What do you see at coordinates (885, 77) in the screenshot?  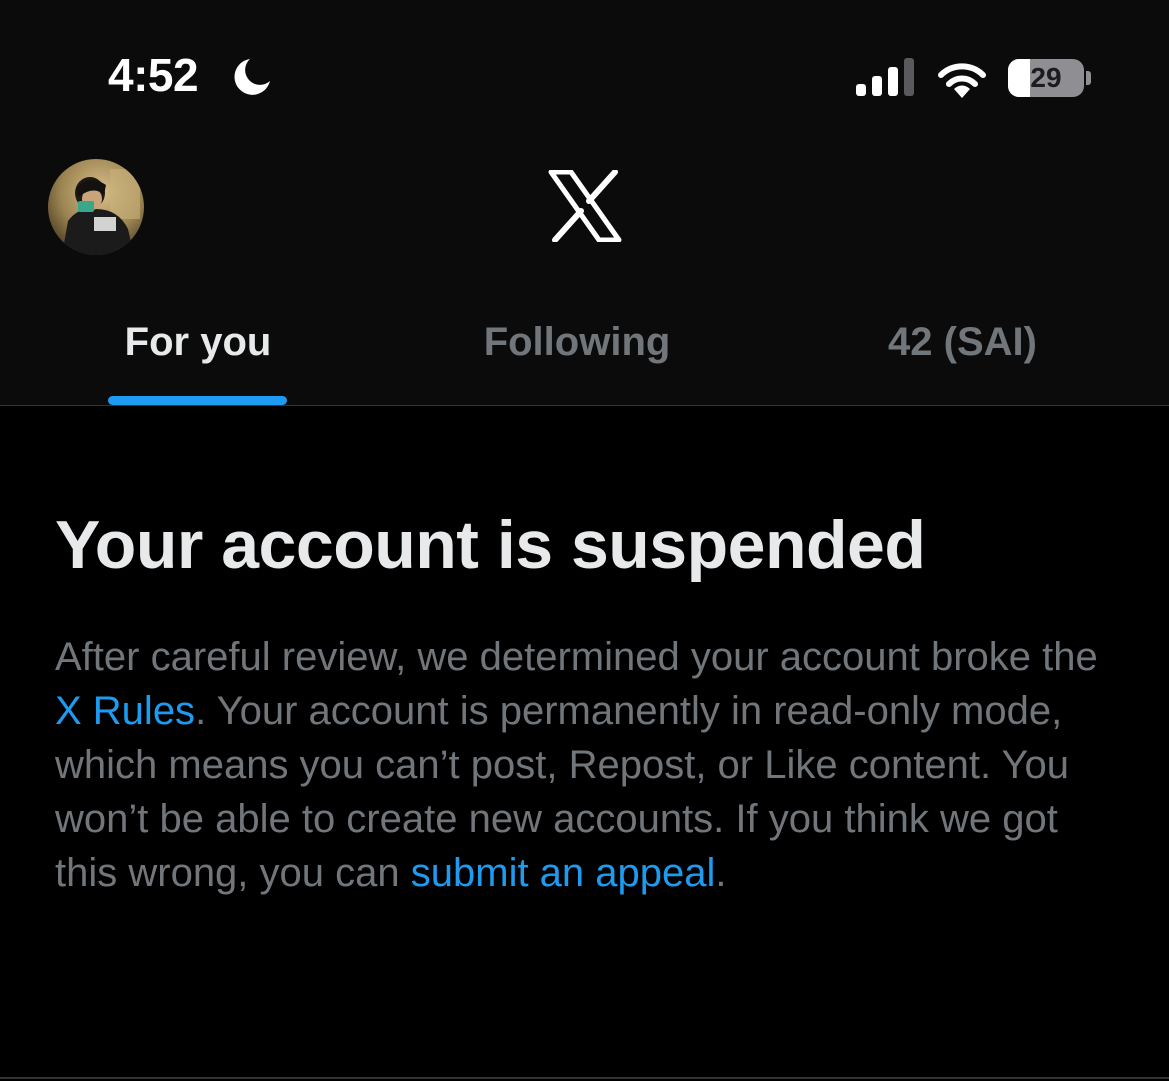 I see `cellular-signal-icon` at bounding box center [885, 77].